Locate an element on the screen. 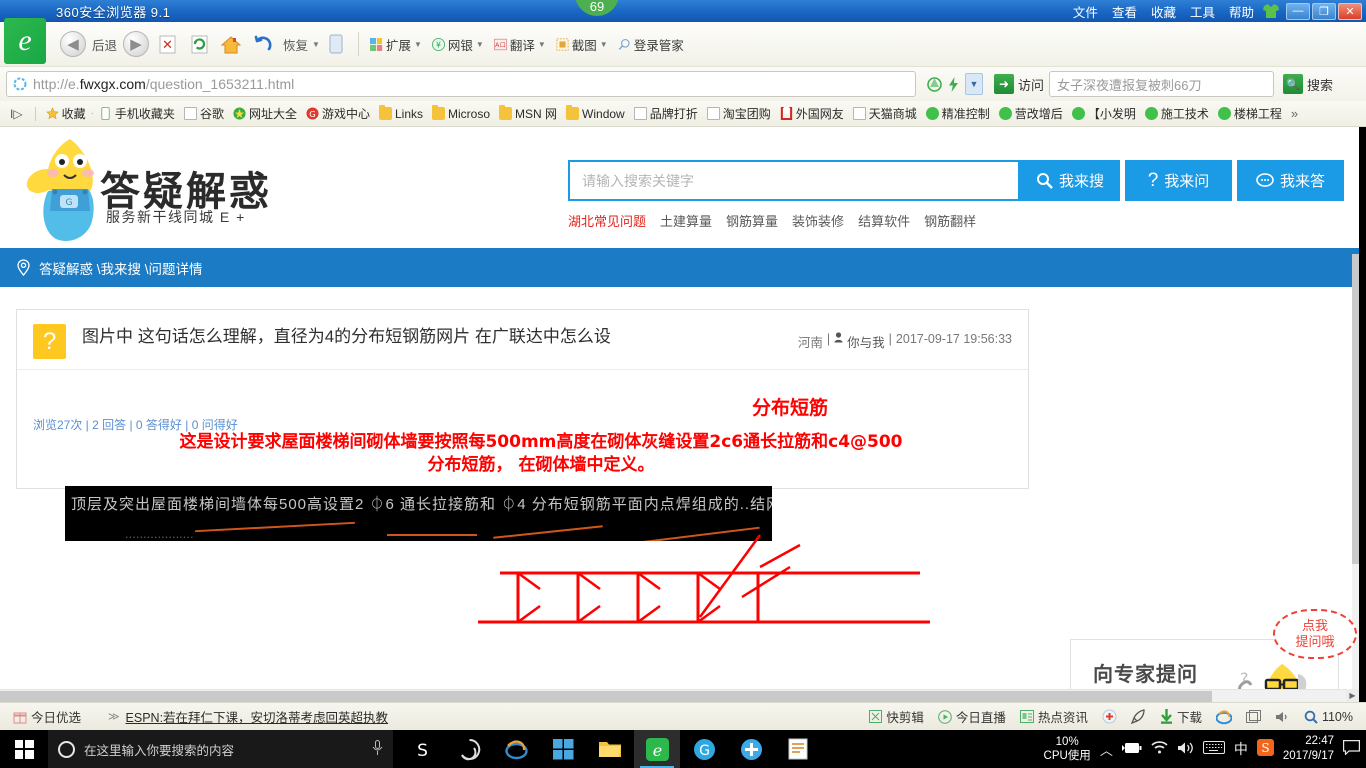 This screenshot has height=768, width=1366. close-button: ✕ is located at coordinates (1350, 11).